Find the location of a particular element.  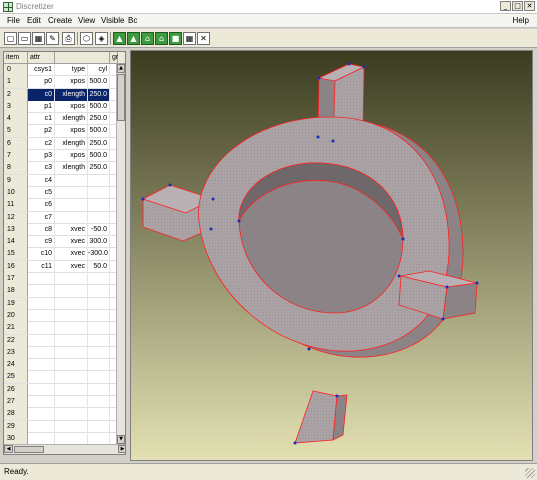

menu-file: File is located at coordinates (13, 20).